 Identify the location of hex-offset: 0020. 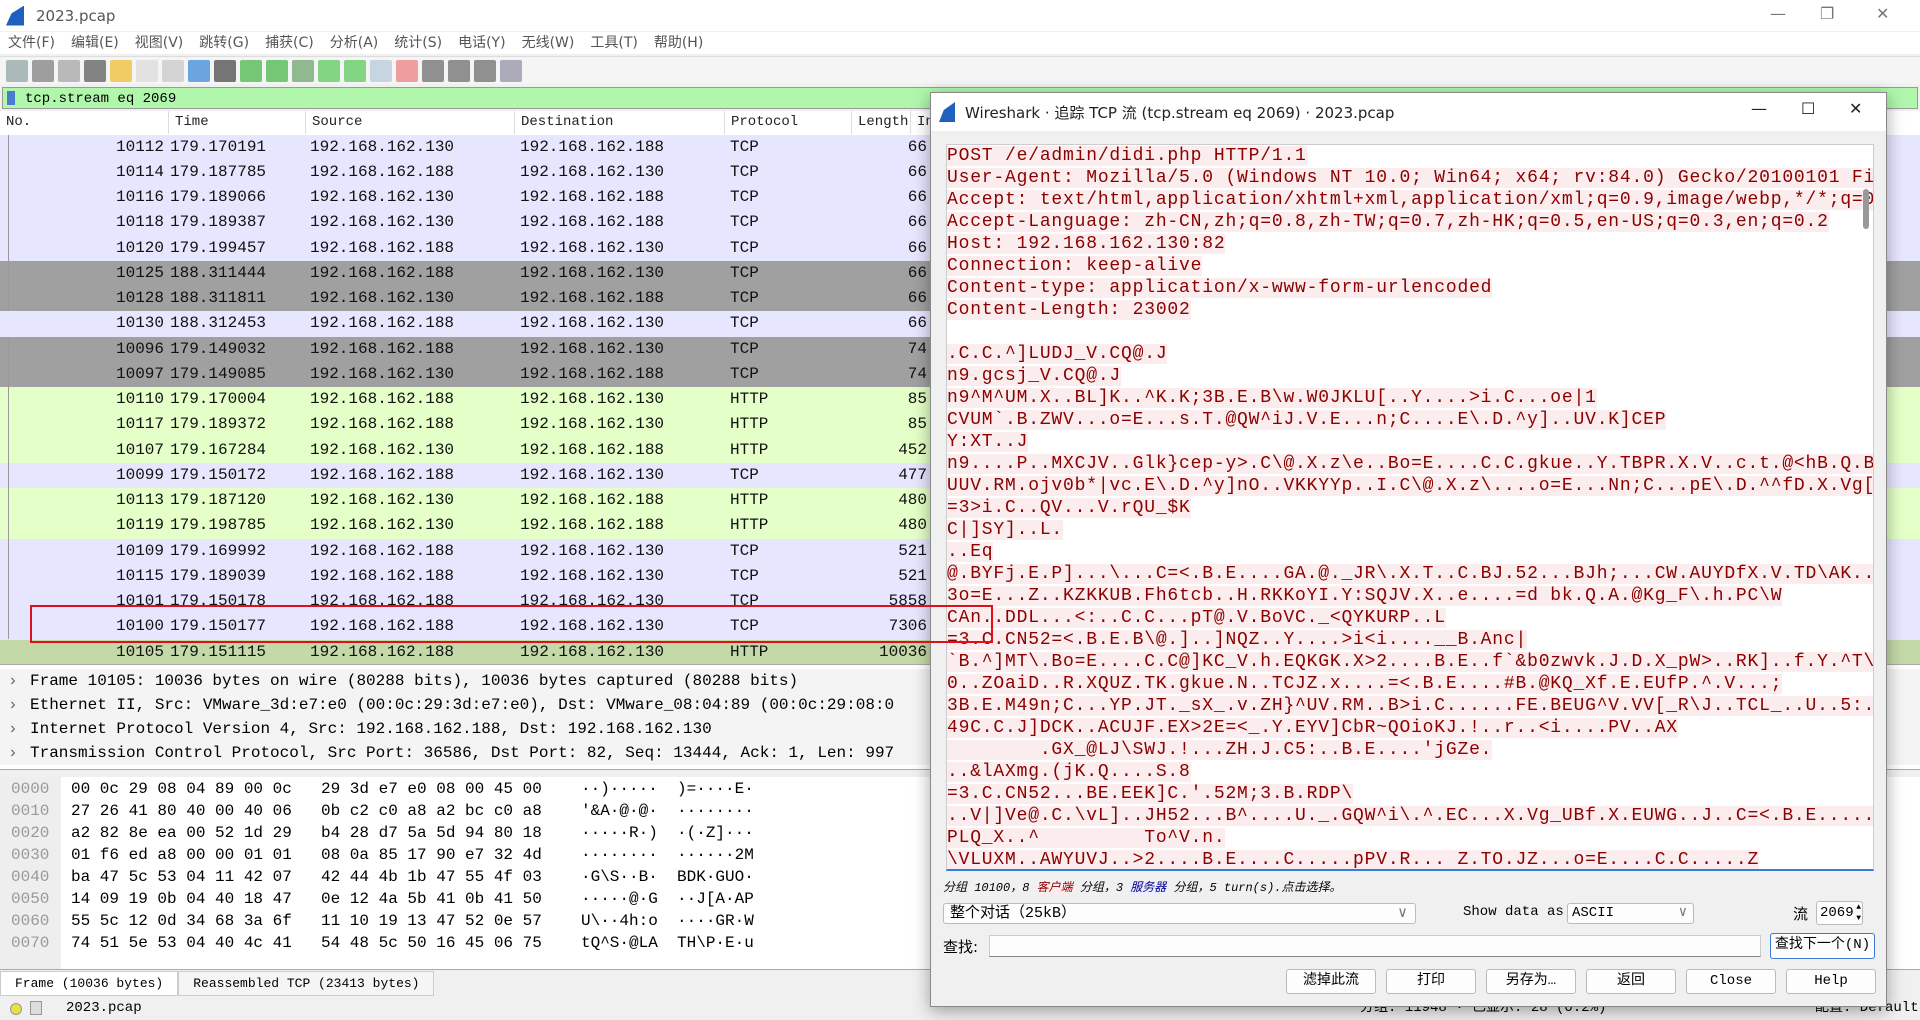
(30, 833).